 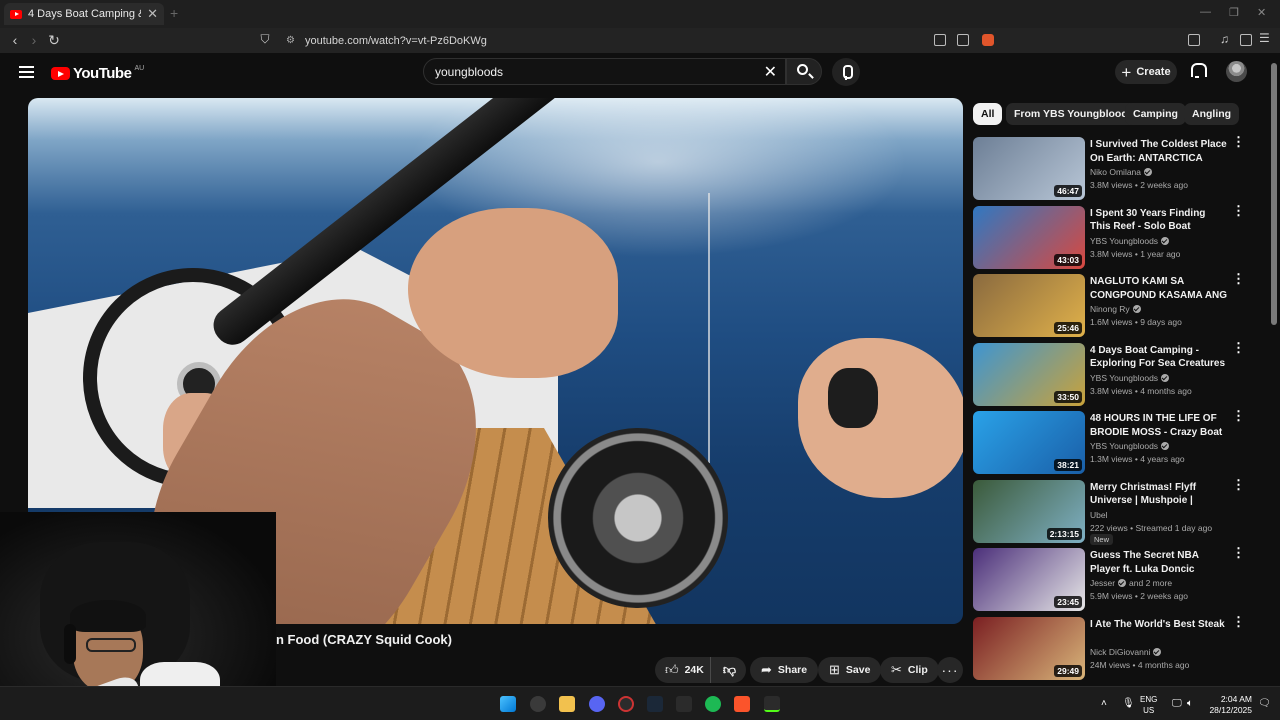 What do you see at coordinates (772, 704) in the screenshot?
I see `kick-icon` at bounding box center [772, 704].